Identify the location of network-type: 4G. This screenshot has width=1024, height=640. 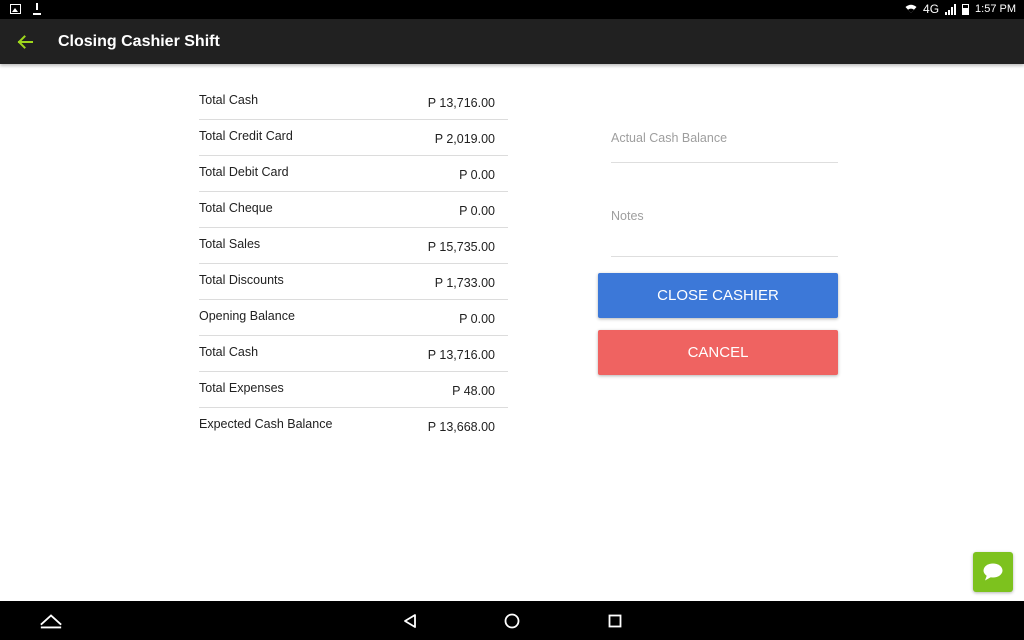
(931, 9).